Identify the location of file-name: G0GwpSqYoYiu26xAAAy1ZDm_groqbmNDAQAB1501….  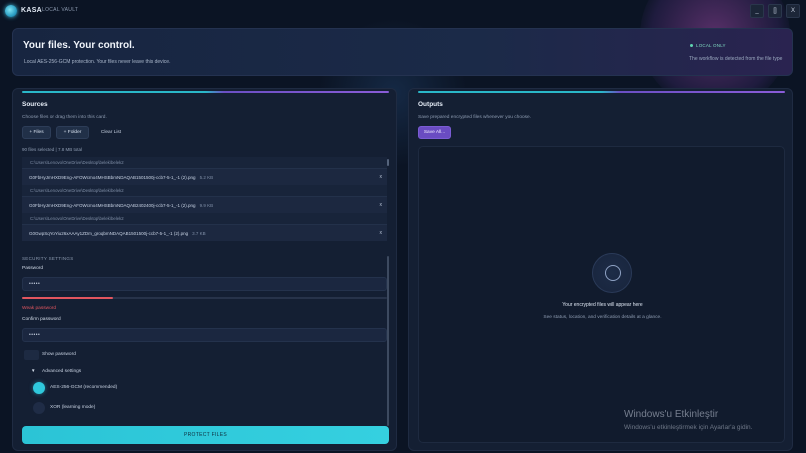
(109, 233).